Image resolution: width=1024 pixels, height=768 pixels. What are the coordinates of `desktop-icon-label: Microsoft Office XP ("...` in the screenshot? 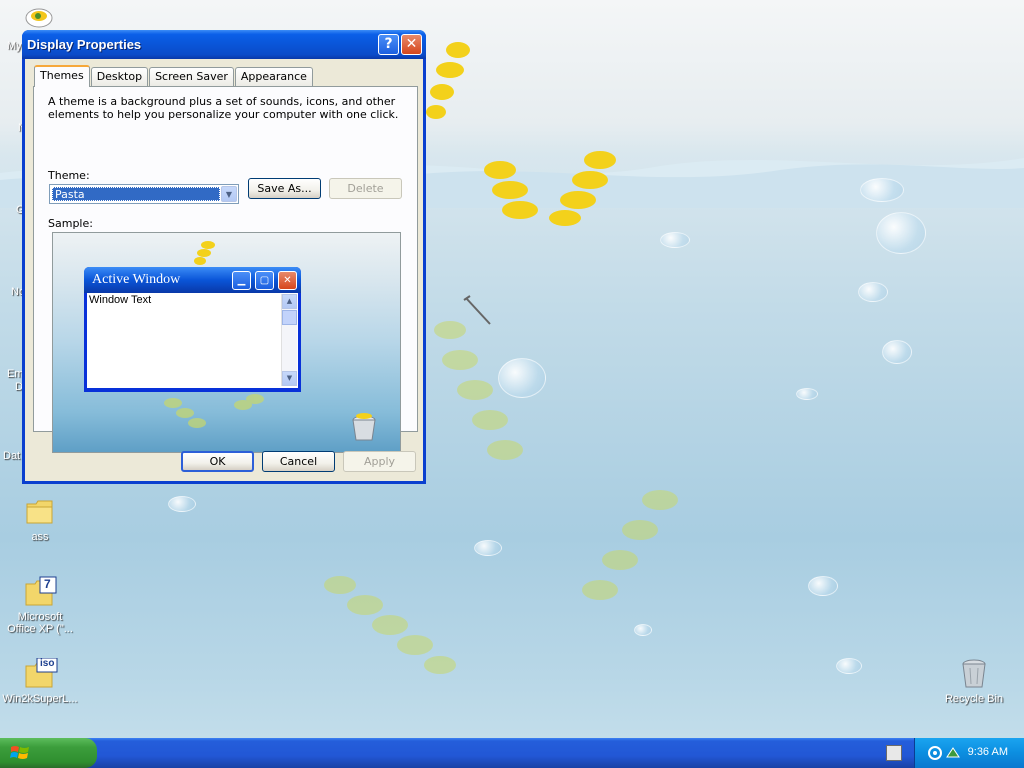 It's located at (40, 623).